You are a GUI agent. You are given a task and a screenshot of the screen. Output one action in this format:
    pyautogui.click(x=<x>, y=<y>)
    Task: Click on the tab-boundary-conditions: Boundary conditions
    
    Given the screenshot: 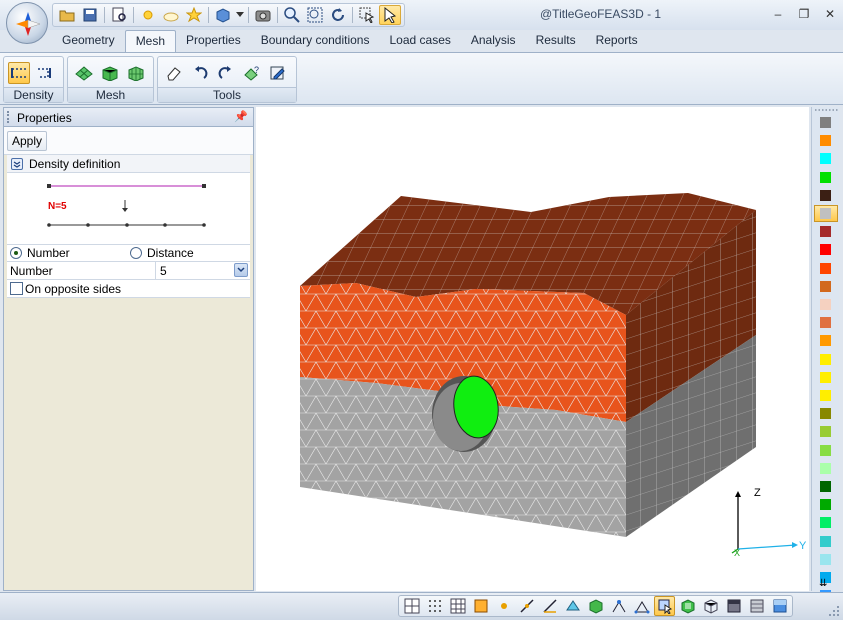 What is the action you would take?
    pyautogui.click(x=315, y=41)
    